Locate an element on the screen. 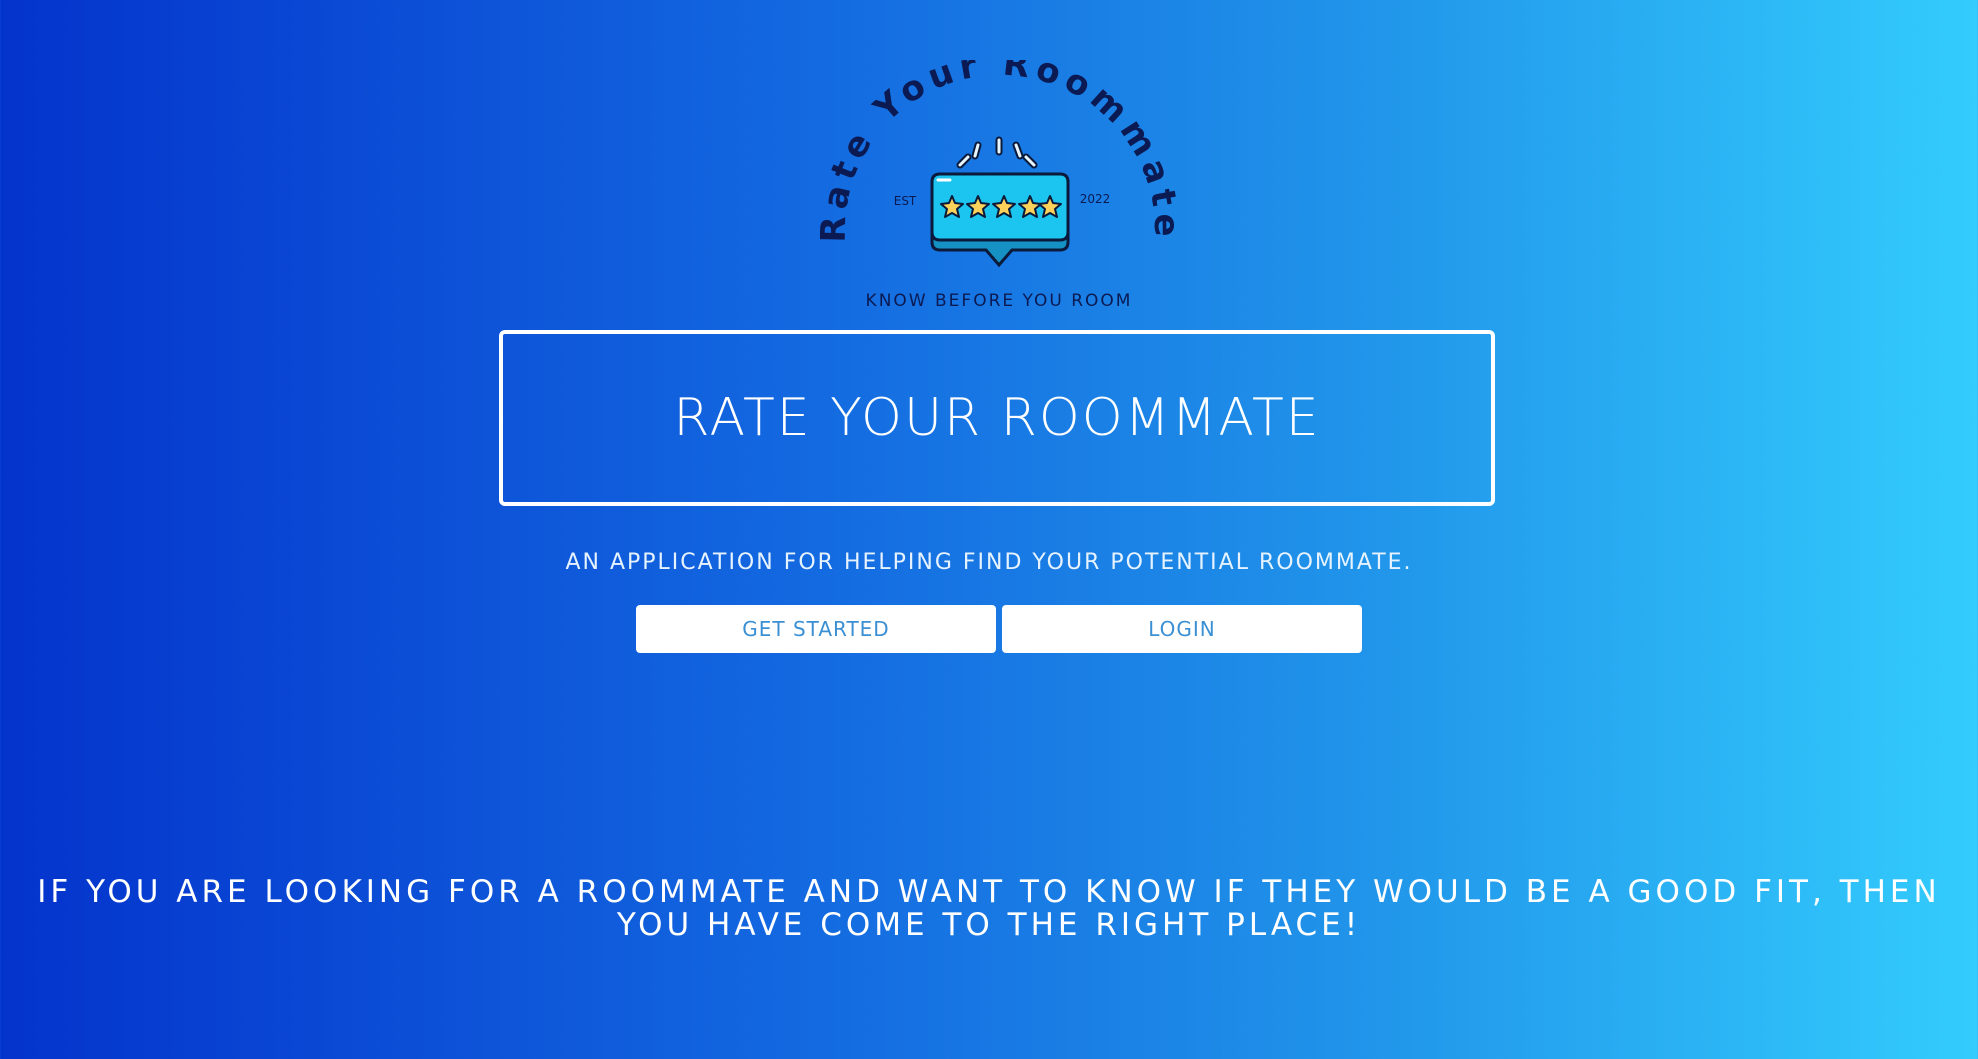 This screenshot has width=1978, height=1059. logo-est-label: EST is located at coordinates (905, 201).